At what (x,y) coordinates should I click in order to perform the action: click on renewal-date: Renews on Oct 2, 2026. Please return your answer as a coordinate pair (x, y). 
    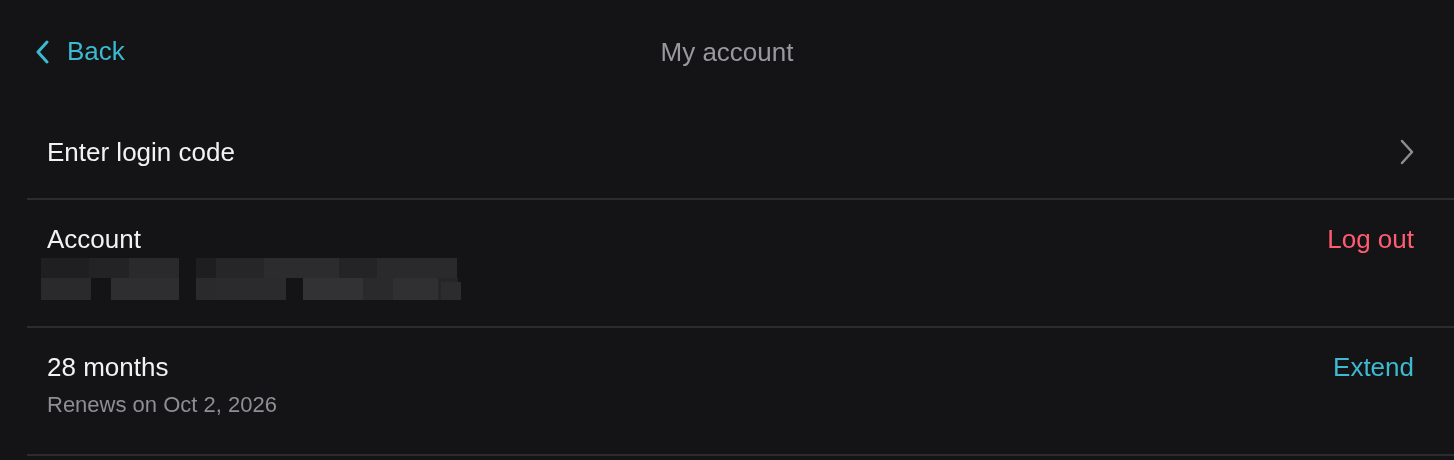
    Looking at the image, I should click on (162, 405).